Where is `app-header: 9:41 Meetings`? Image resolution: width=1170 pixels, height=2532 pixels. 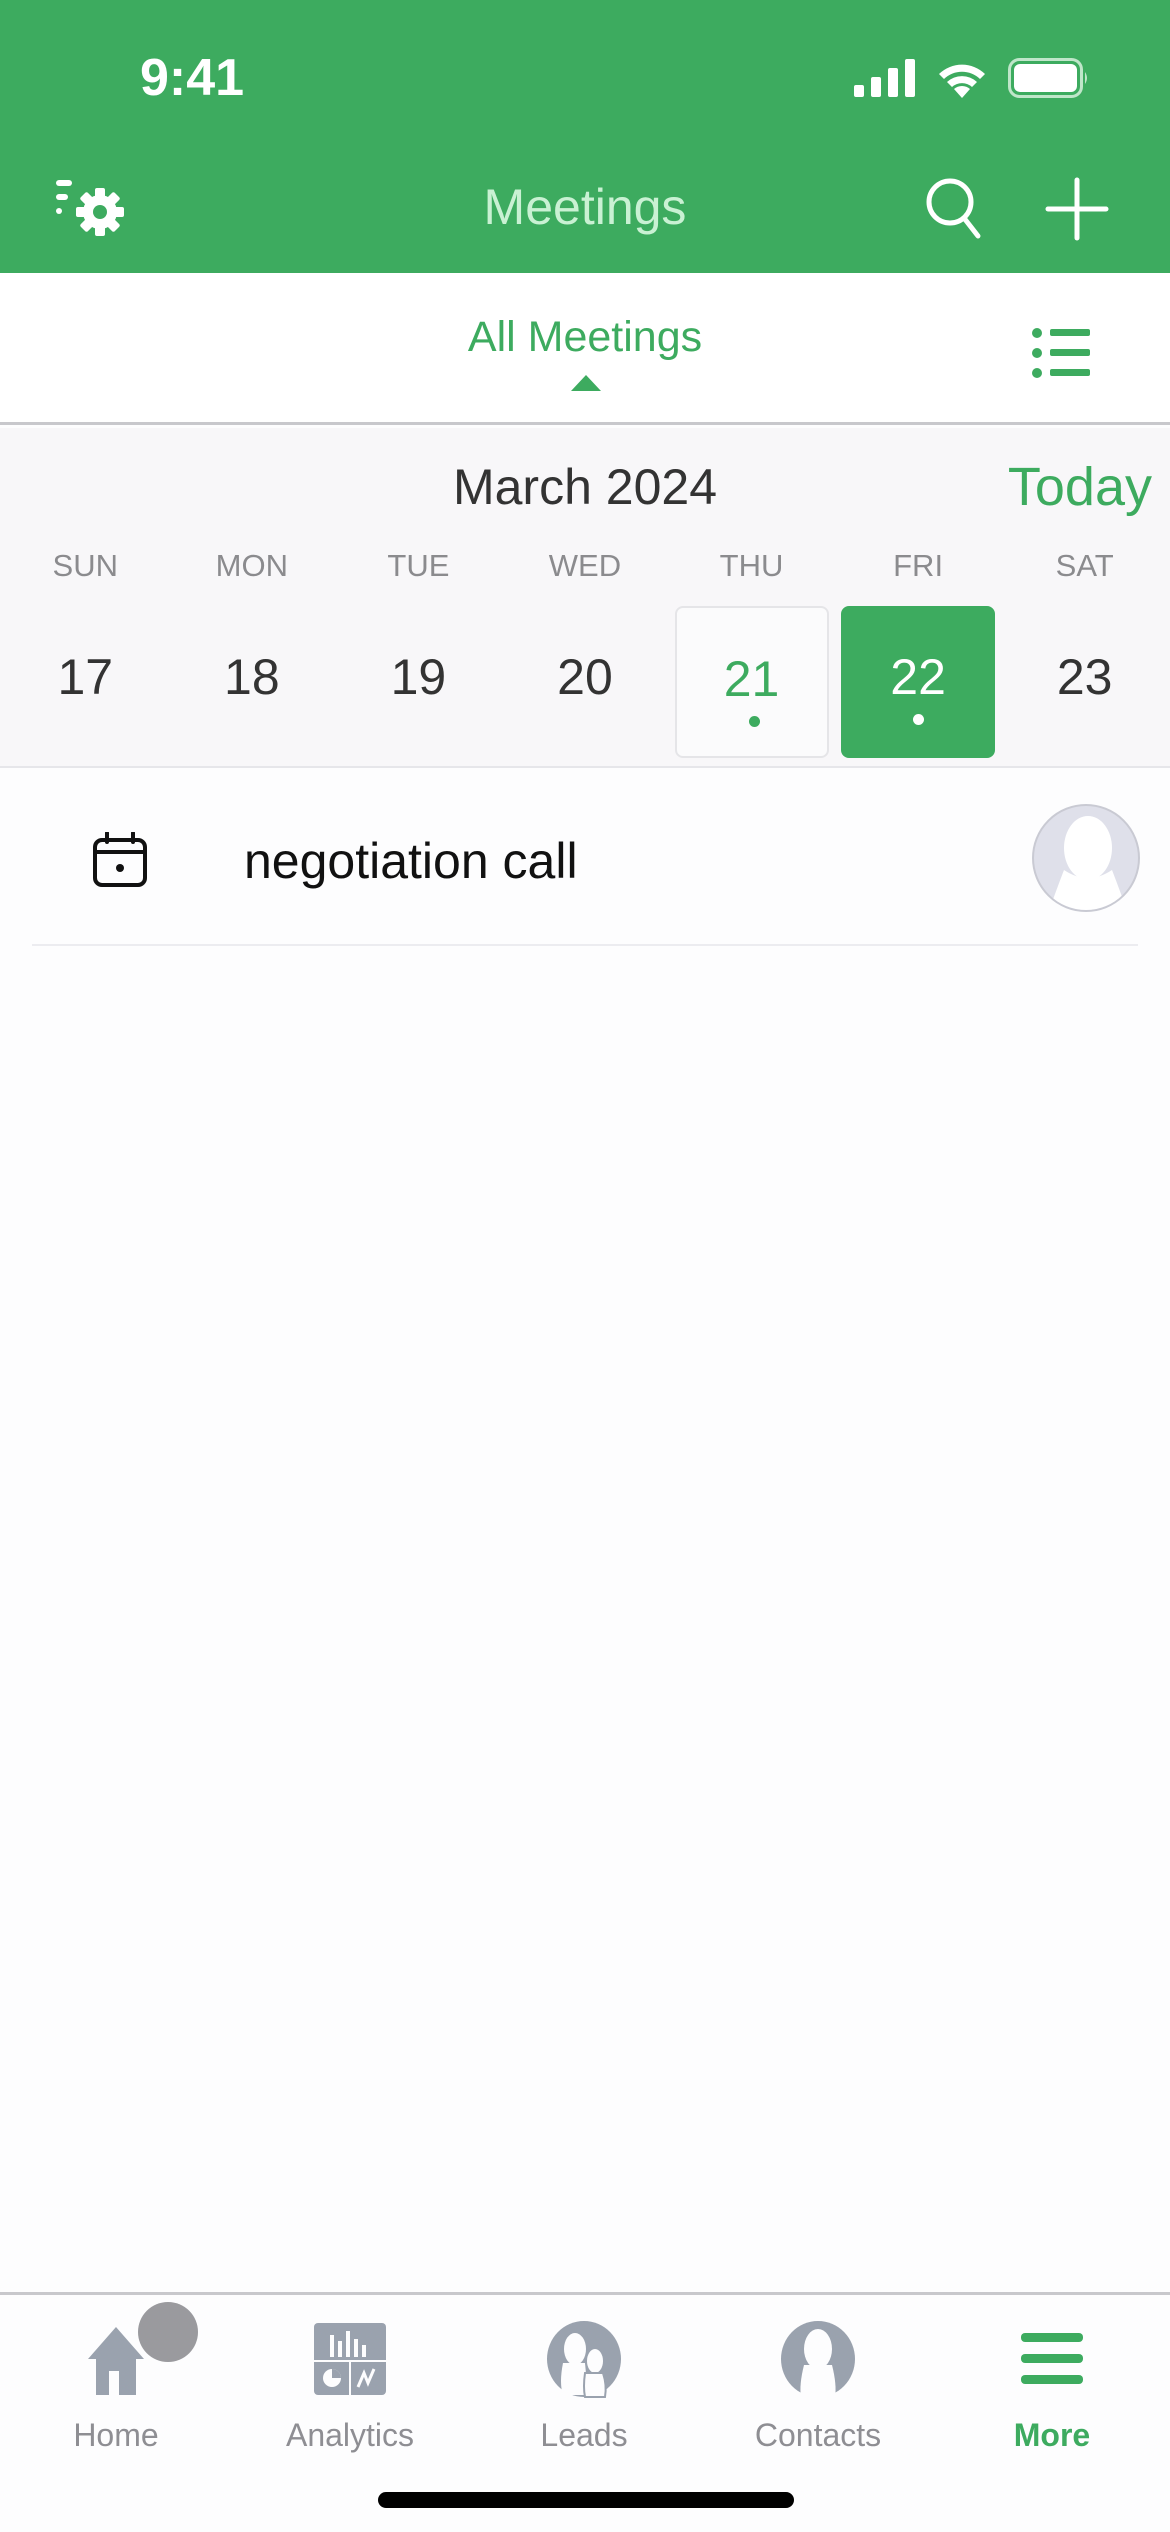 app-header: 9:41 Meetings is located at coordinates (585, 136).